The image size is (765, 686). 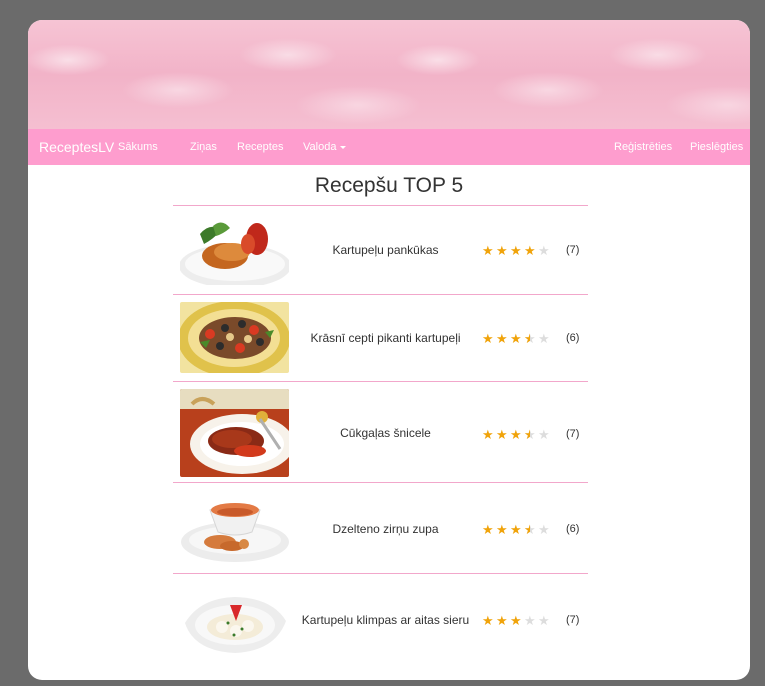 What do you see at coordinates (643, 147) in the screenshot?
I see `nav-register: Reģistrēties` at bounding box center [643, 147].